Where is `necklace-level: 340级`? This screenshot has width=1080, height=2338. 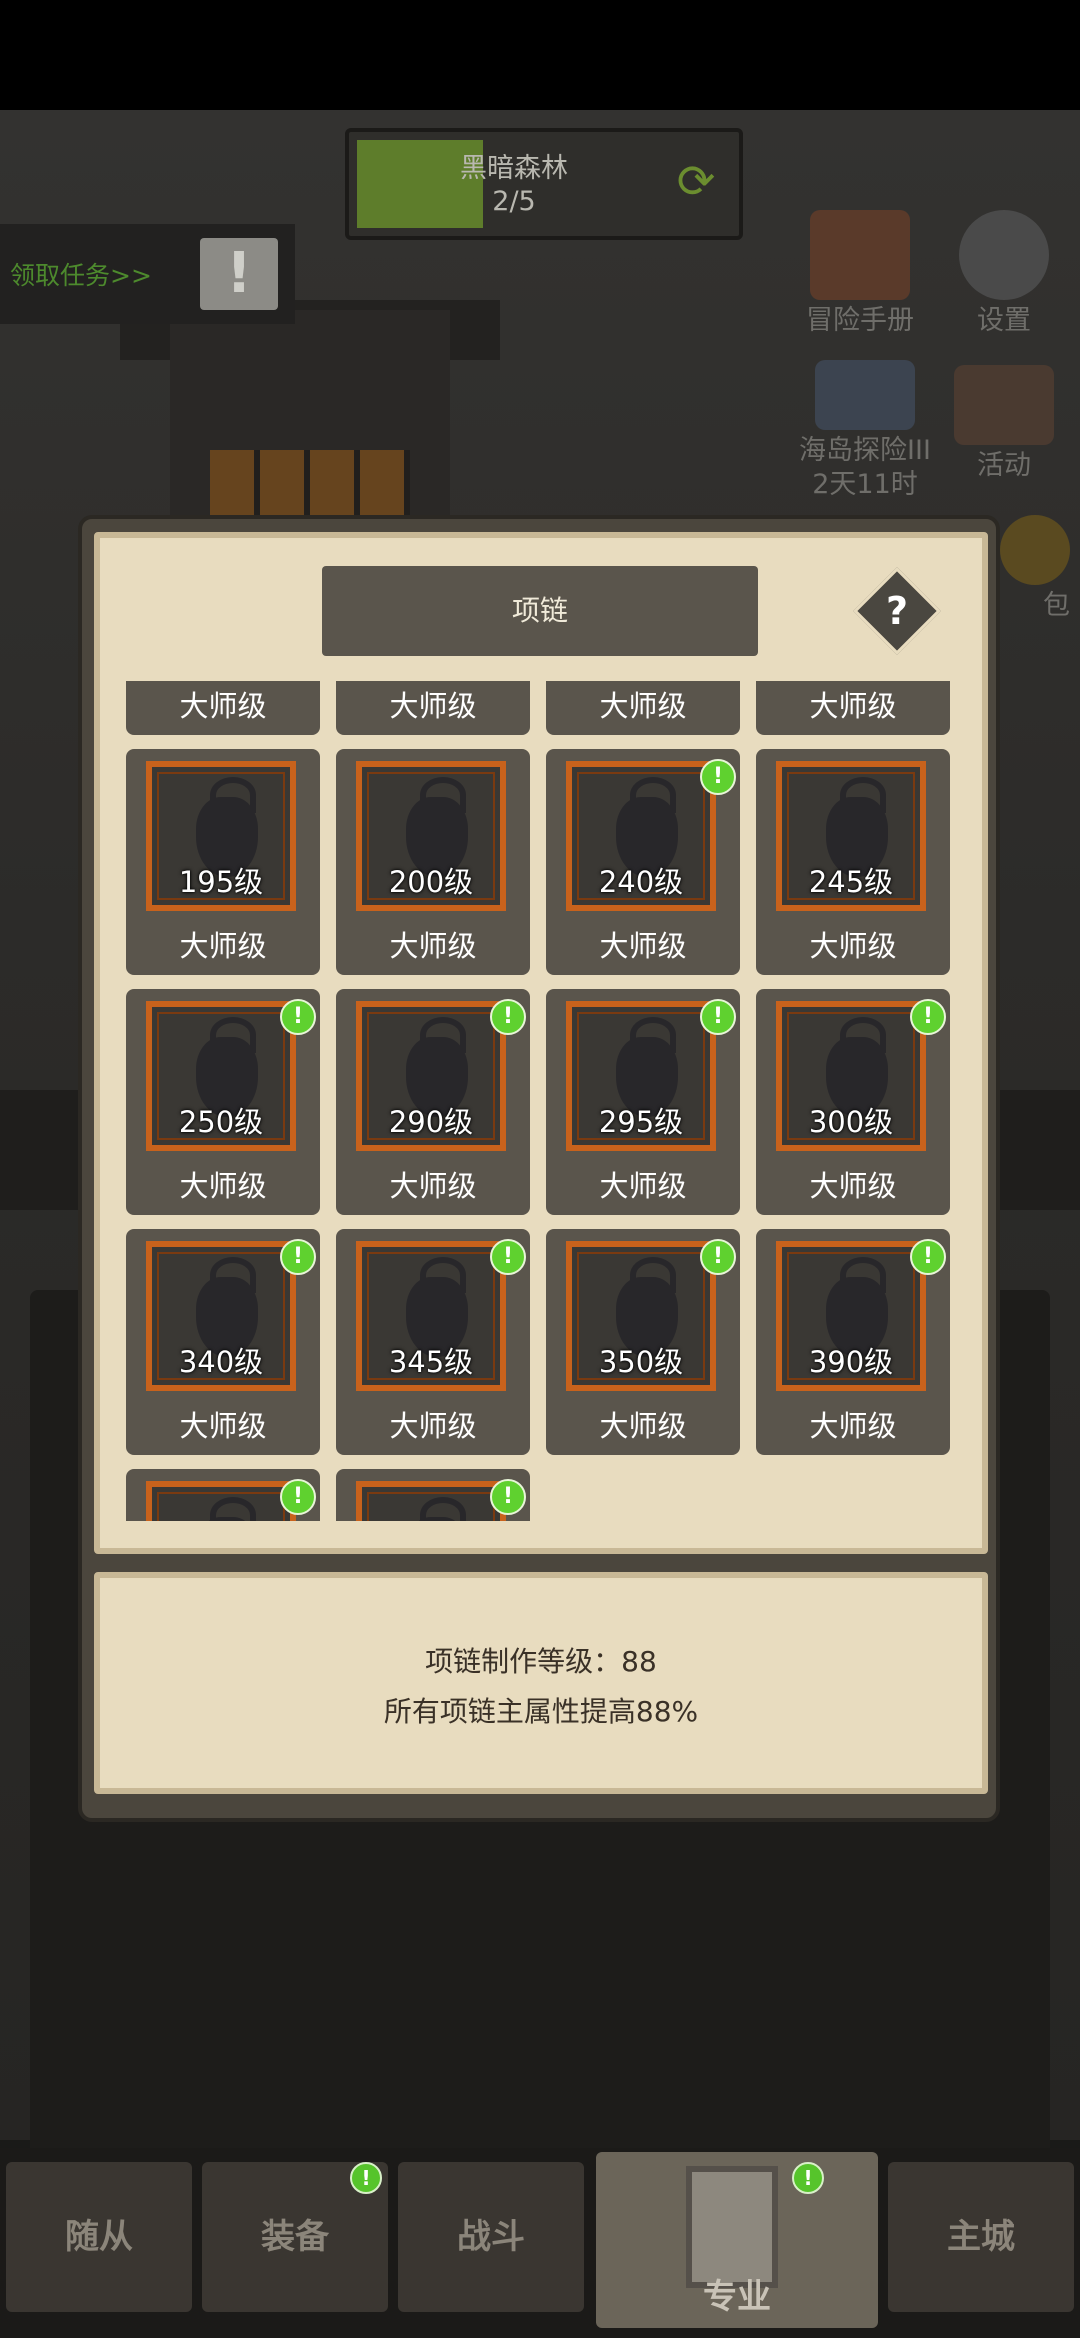
necklace-level: 340级 is located at coordinates (221, 1362).